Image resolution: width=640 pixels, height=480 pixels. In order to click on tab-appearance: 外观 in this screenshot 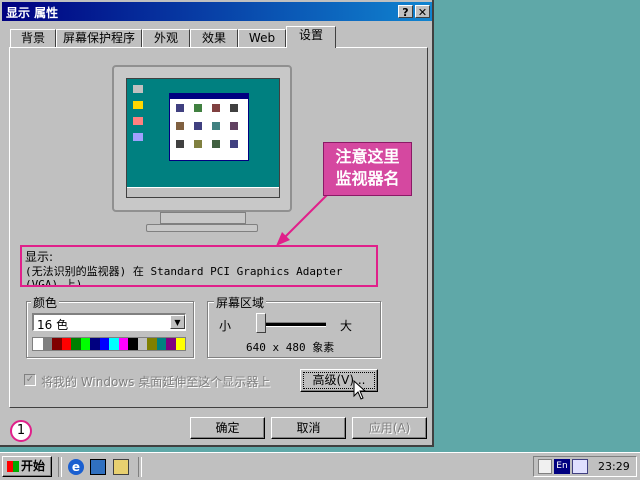, I will do `click(166, 38)`.